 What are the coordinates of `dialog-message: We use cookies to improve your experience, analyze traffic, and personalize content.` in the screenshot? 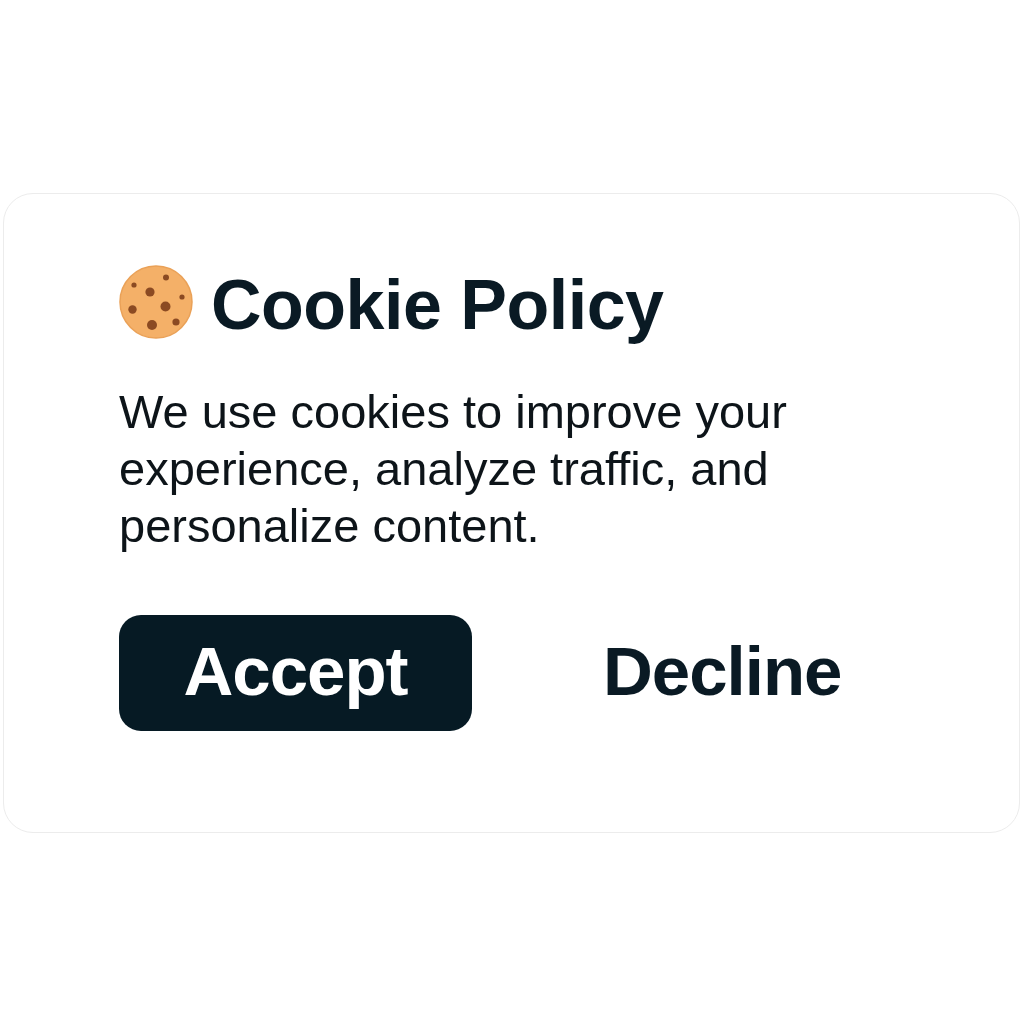 It's located at (453, 469).